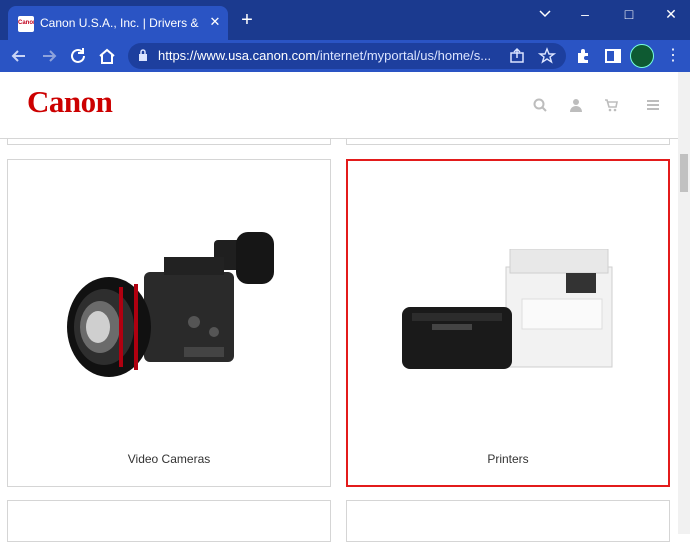  I want to click on home-icon, so click(107, 56).